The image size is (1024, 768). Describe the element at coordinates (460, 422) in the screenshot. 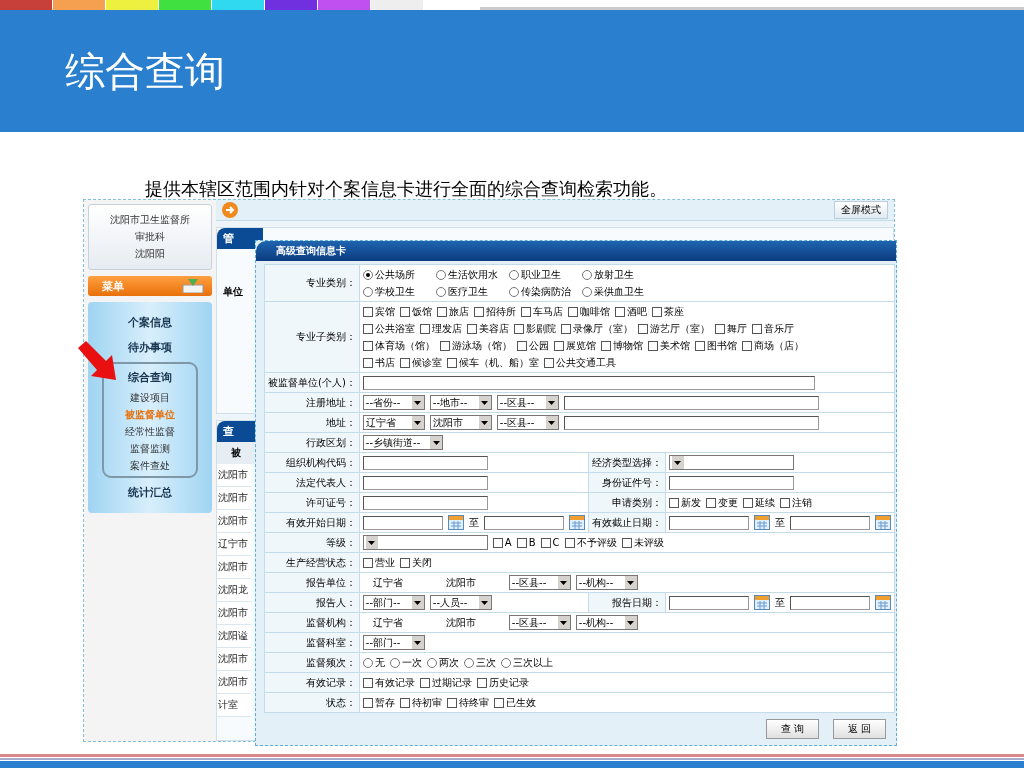

I see `dropdown: 沈阳市` at that location.